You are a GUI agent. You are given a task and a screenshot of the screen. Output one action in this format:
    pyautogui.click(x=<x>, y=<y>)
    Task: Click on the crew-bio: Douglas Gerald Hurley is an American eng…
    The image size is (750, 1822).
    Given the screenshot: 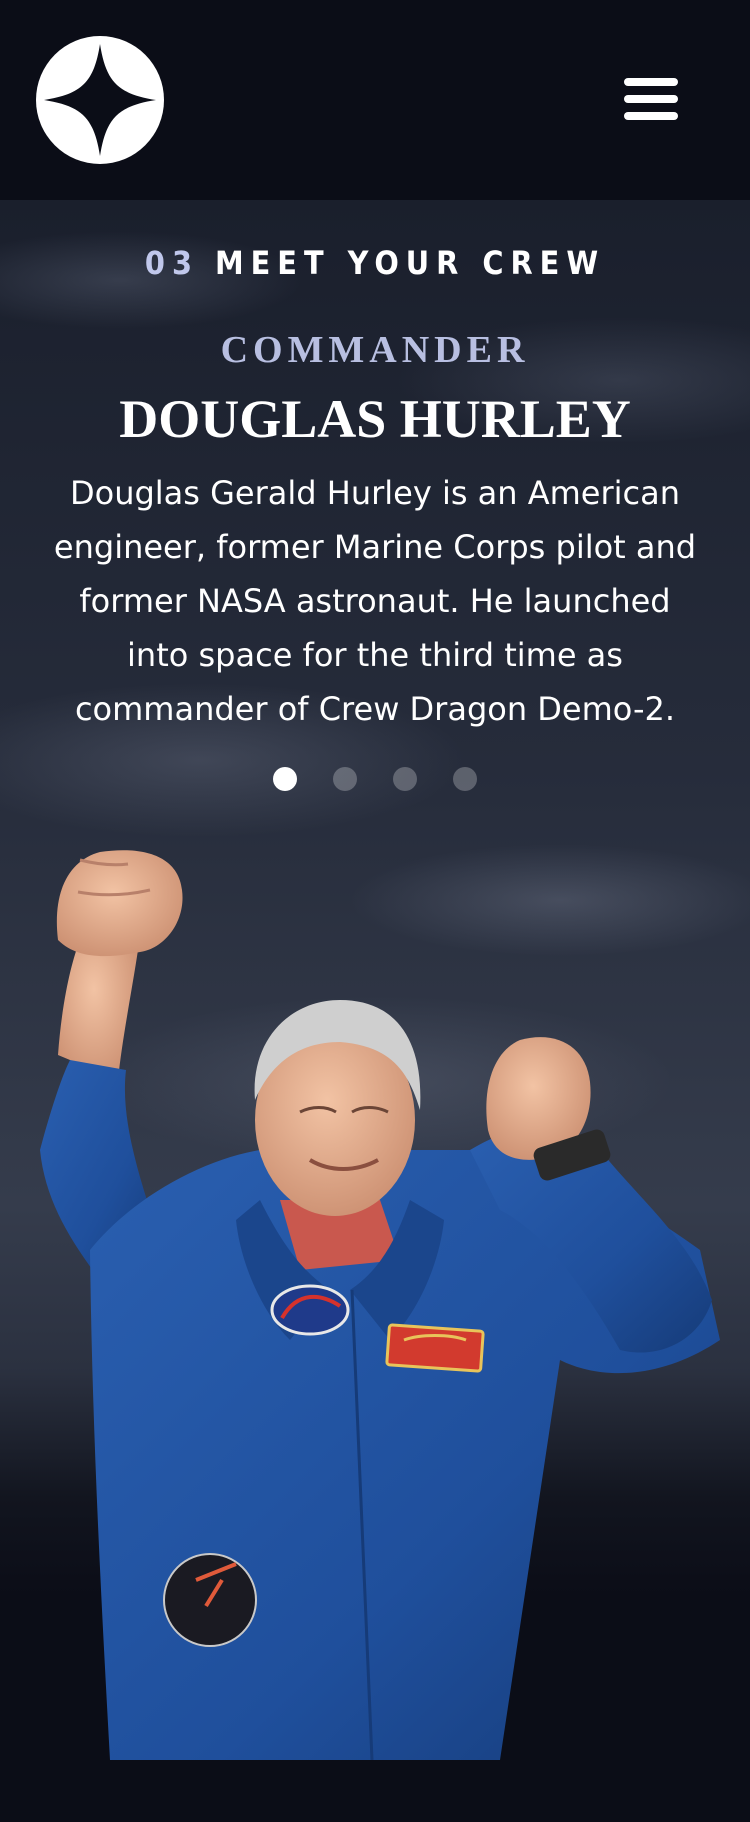 What is the action you would take?
    pyautogui.click(x=375, y=601)
    